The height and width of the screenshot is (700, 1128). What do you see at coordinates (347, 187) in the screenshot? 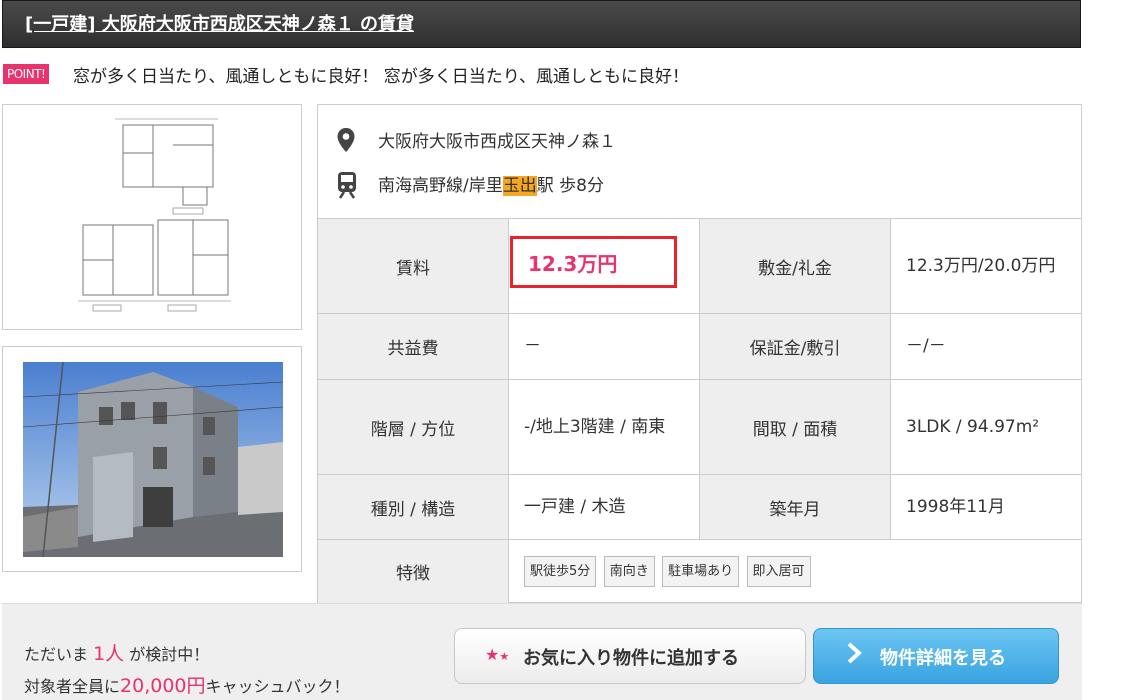
I see `train-icon` at bounding box center [347, 187].